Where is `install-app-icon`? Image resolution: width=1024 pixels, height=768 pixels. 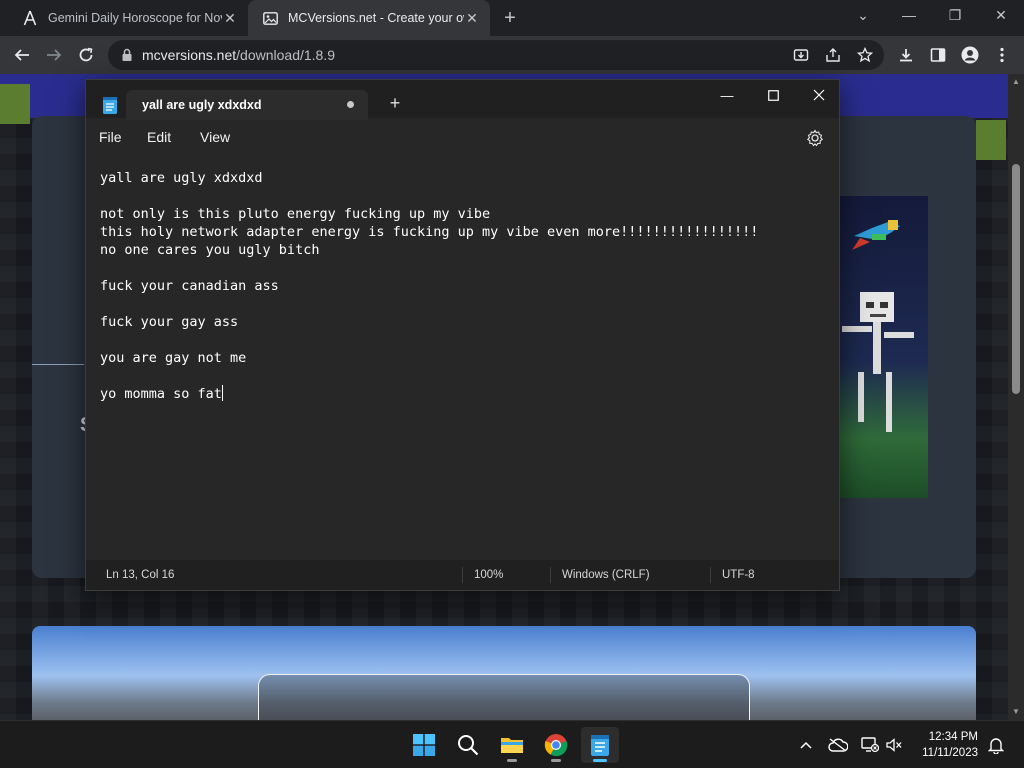
install-app-icon is located at coordinates (801, 55).